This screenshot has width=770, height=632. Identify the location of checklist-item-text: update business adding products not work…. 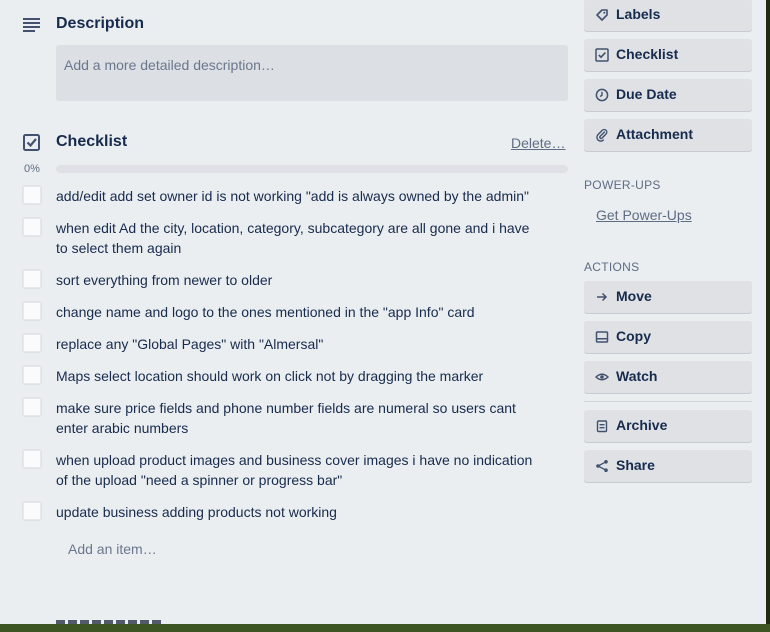
(295, 512).